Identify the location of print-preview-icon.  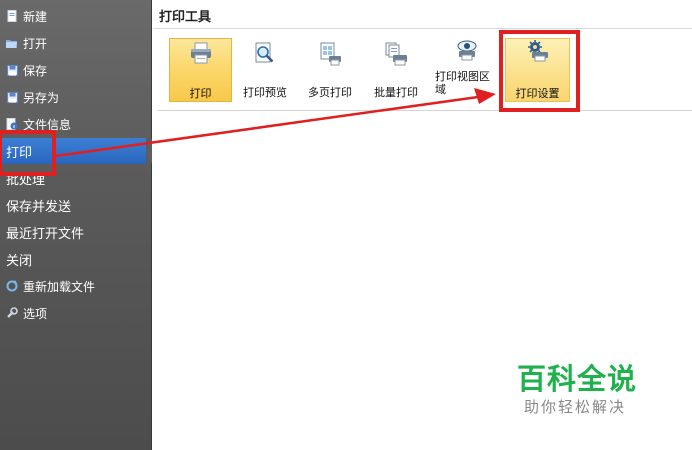
(264, 52).